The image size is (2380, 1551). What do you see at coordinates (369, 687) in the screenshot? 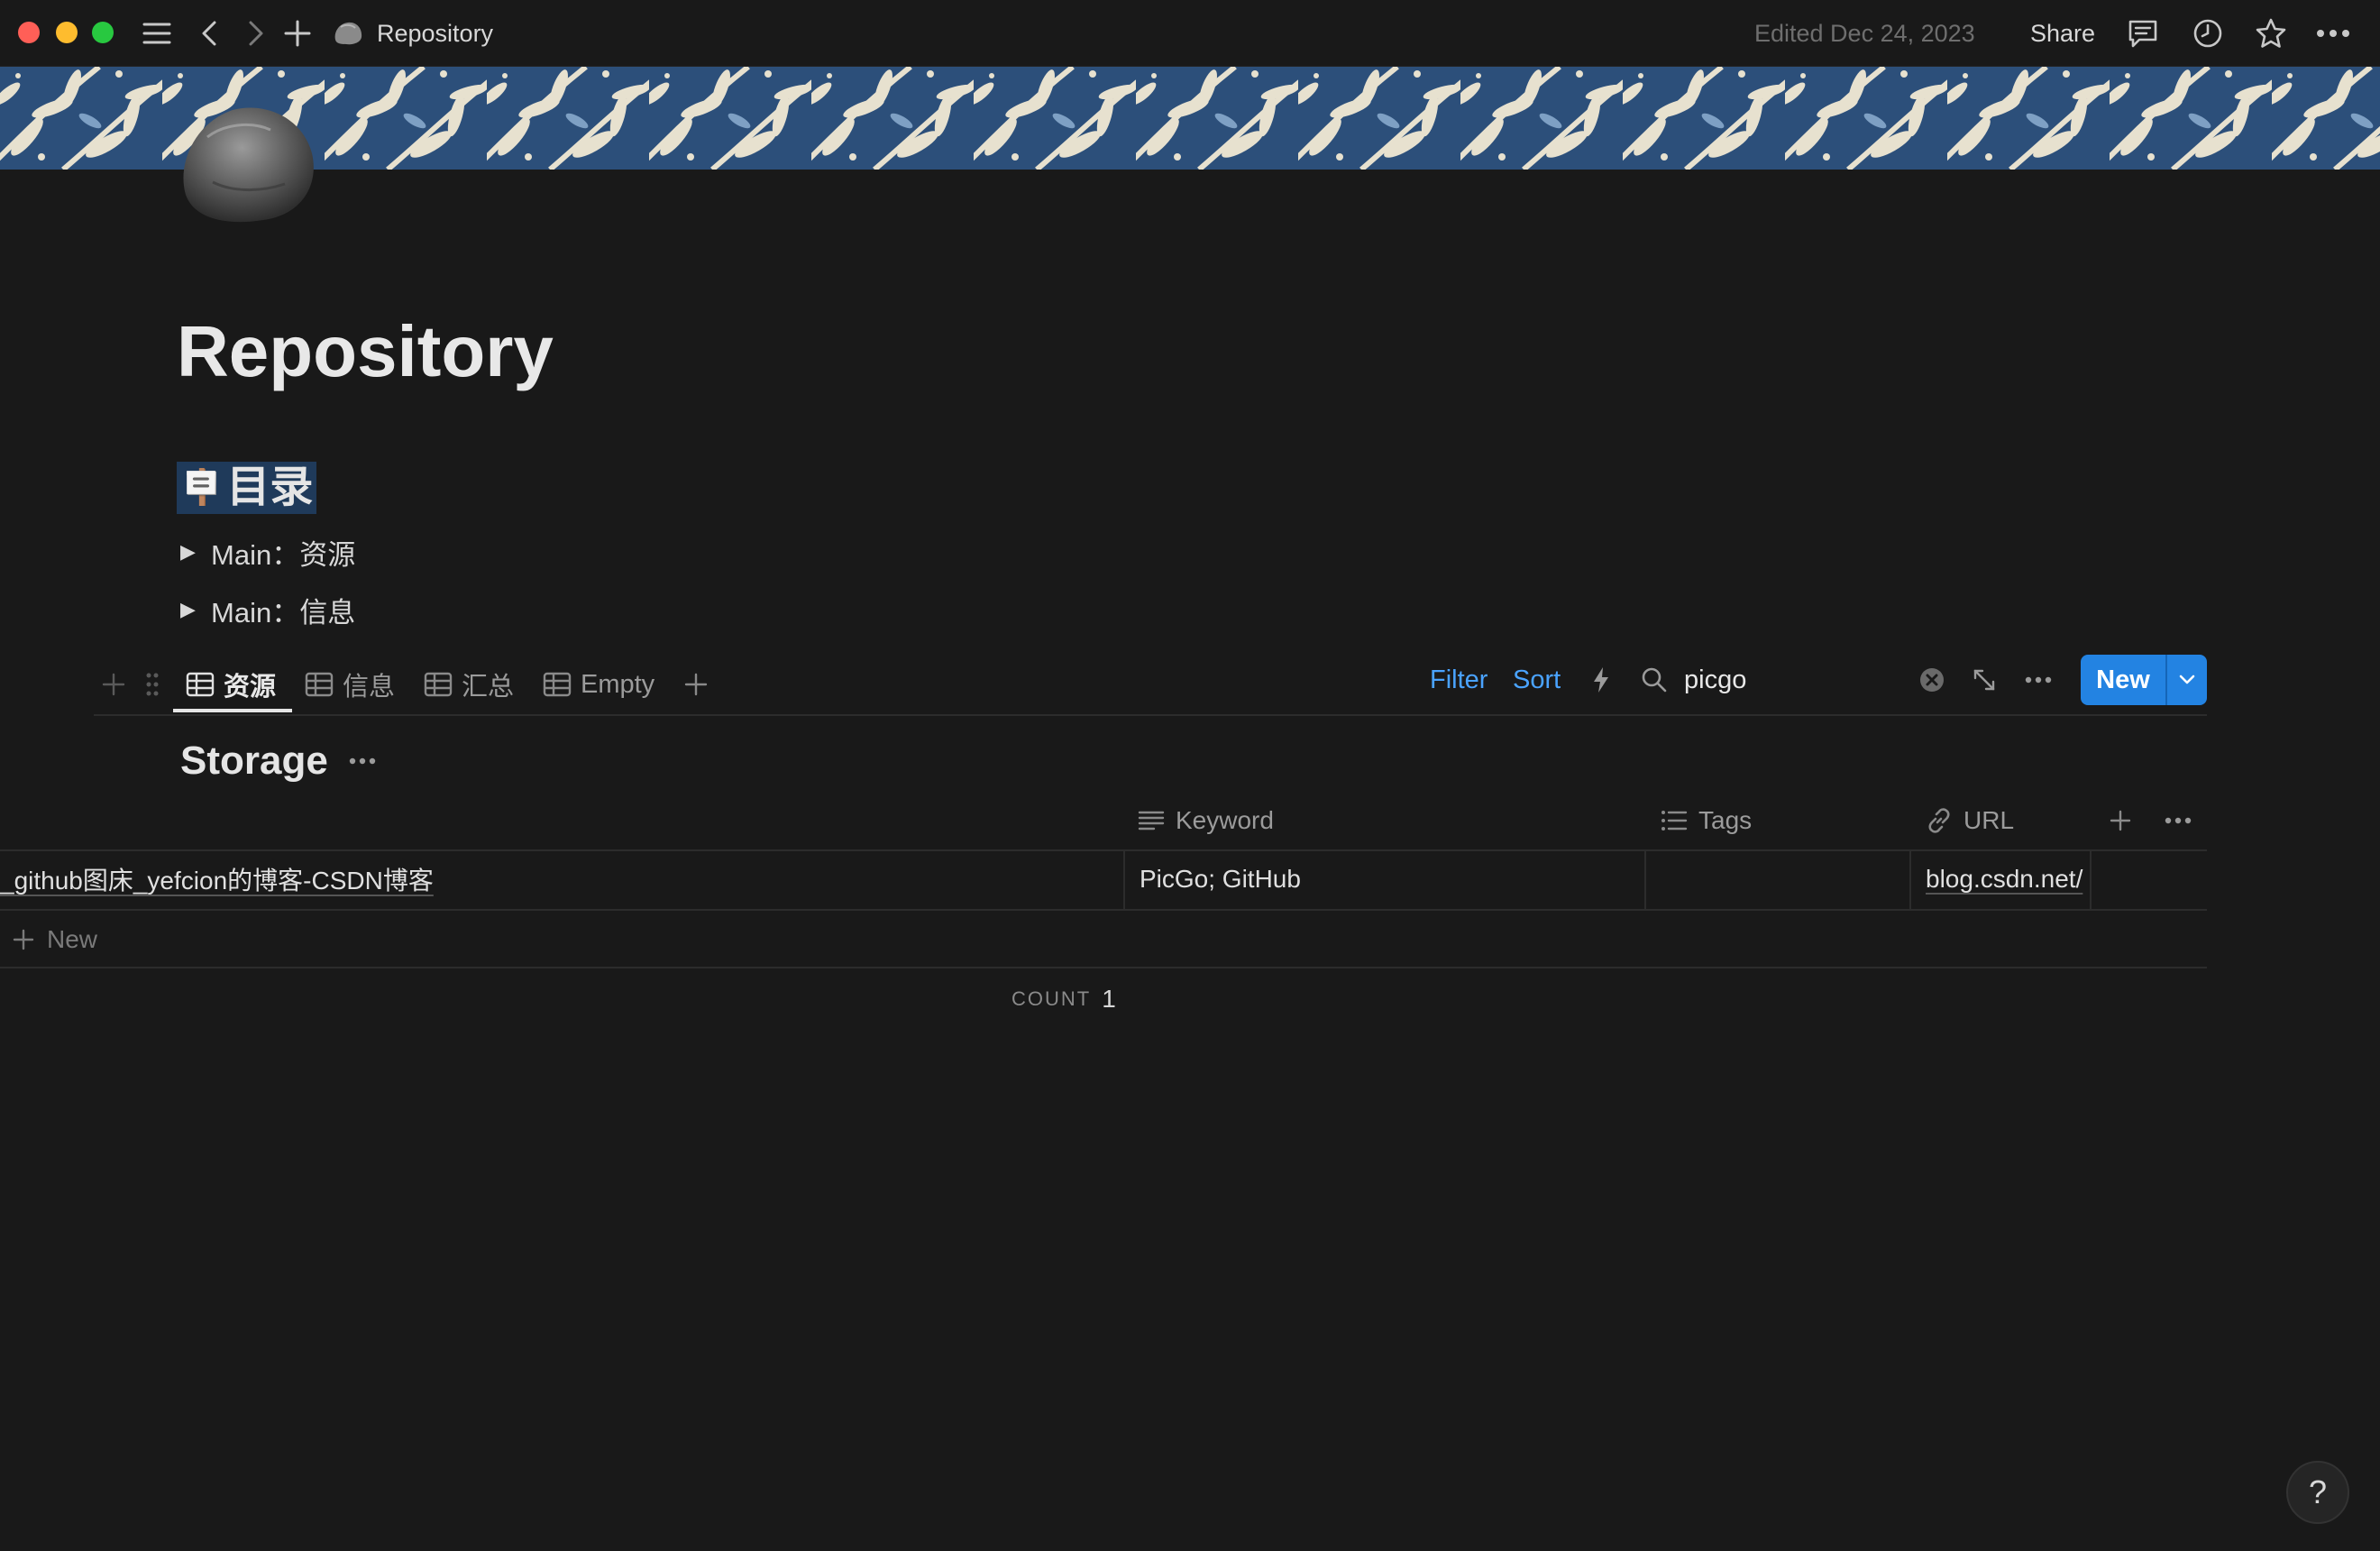
I see `tab-label: 信息` at bounding box center [369, 687].